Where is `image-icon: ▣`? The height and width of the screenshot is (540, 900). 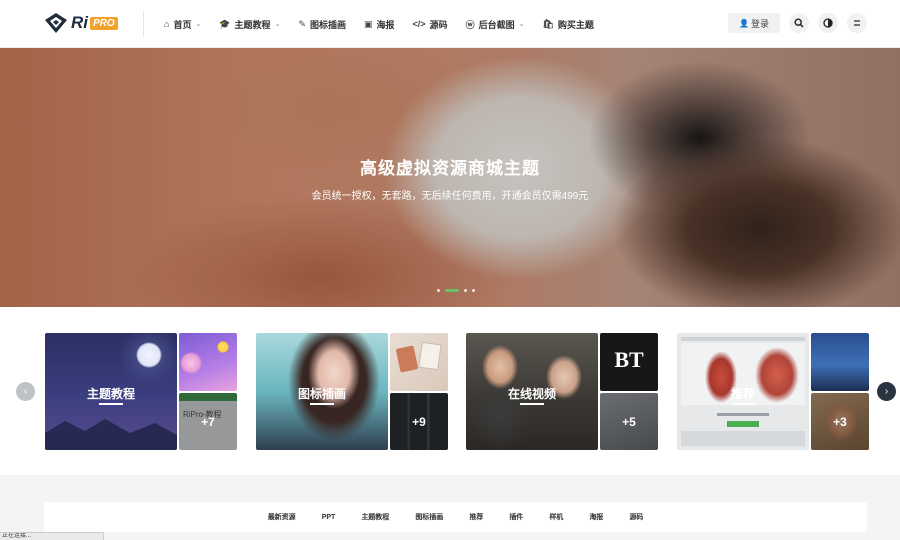
image-icon: ▣ is located at coordinates (368, 23).